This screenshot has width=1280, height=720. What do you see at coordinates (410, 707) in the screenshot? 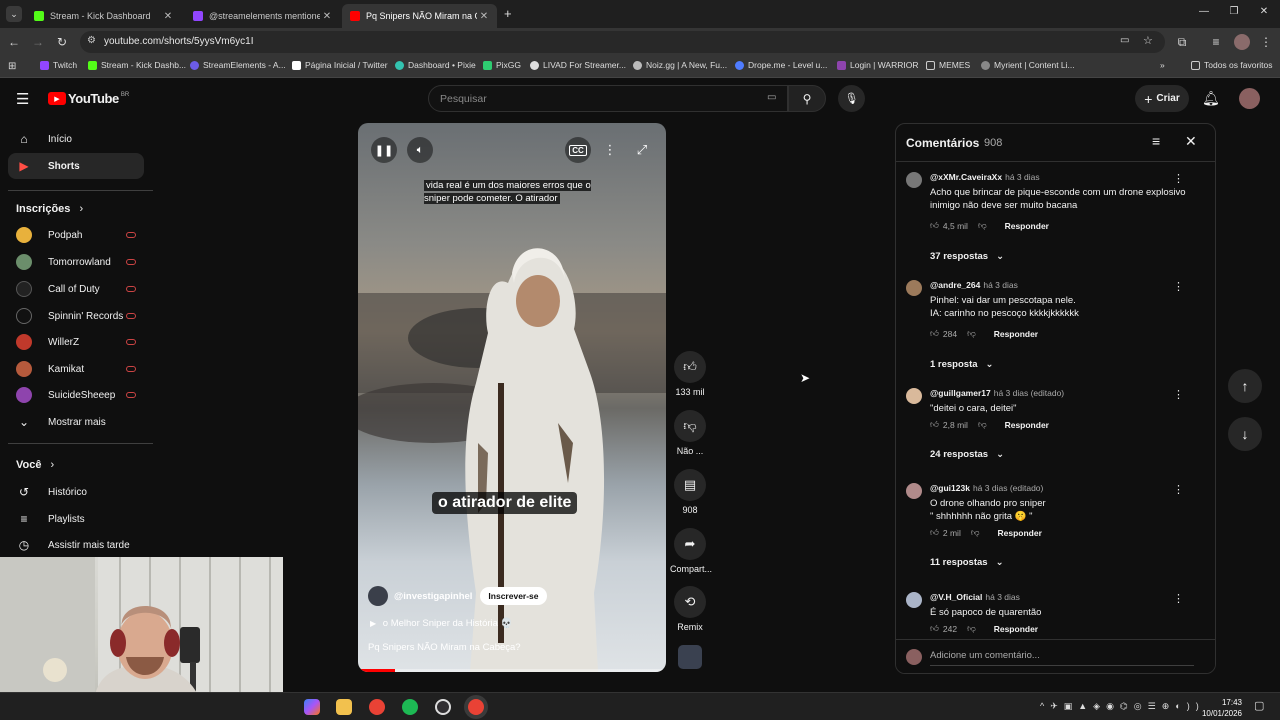
I see `spotify-icon` at bounding box center [410, 707].